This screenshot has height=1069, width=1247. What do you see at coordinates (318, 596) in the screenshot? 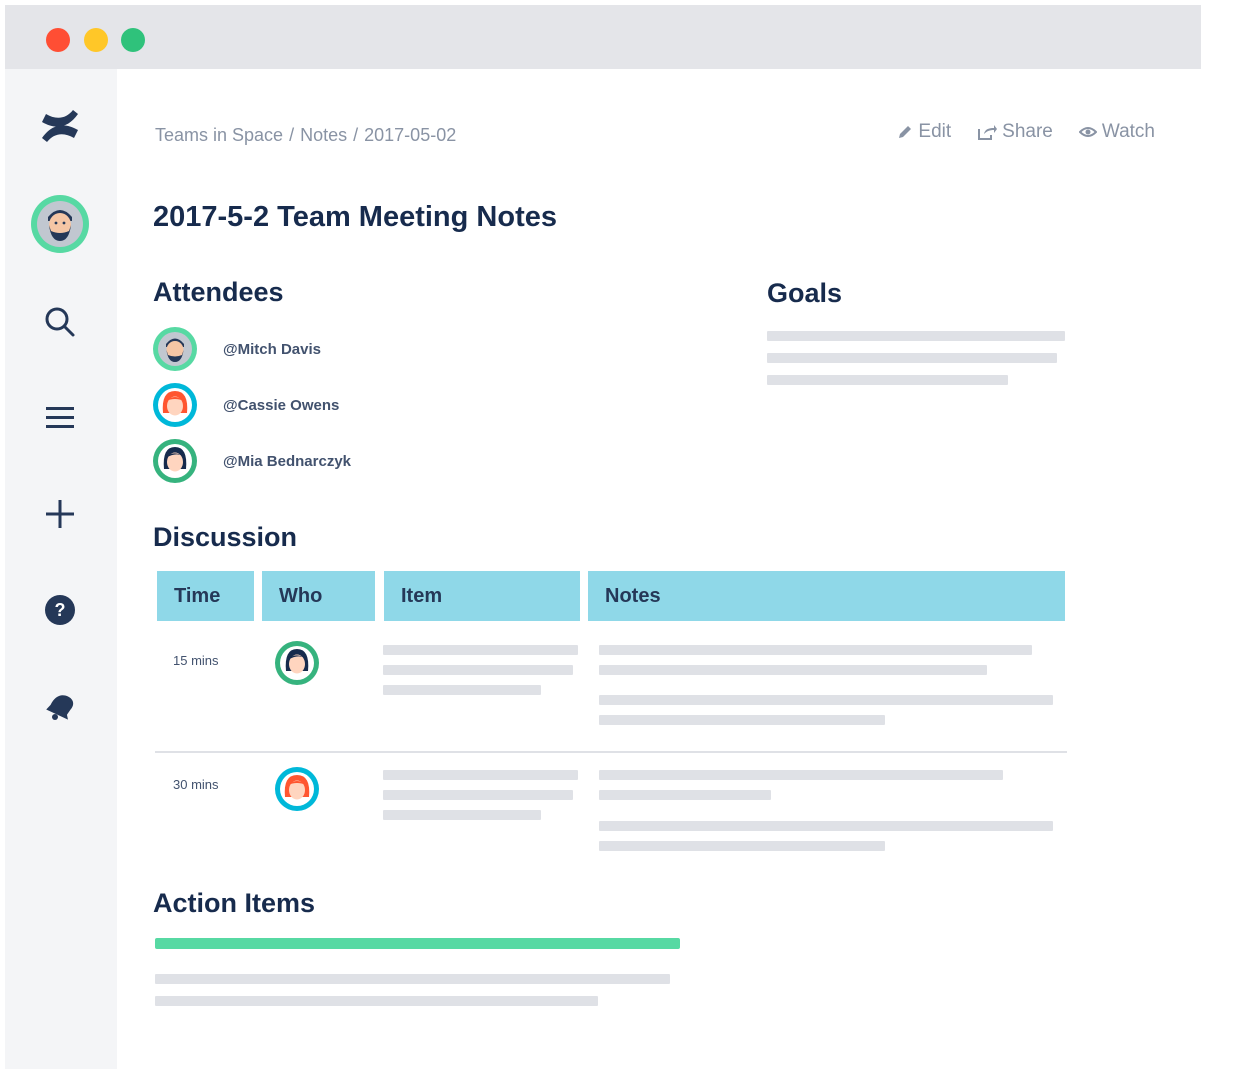
I see `table-header-who: Who` at bounding box center [318, 596].